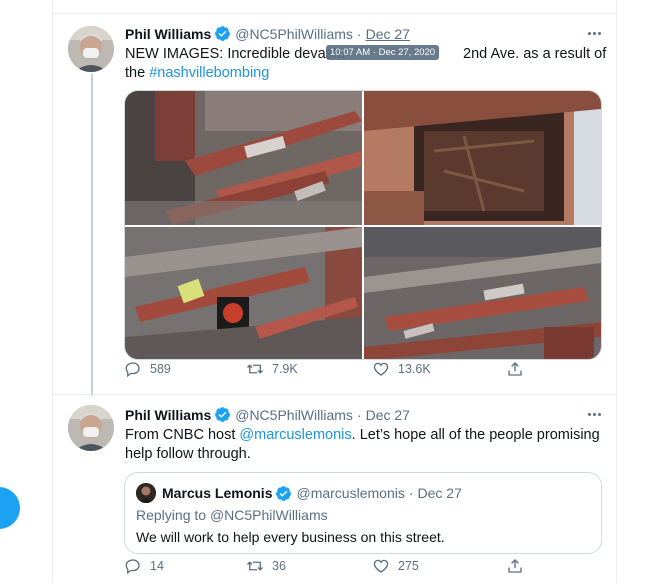  I want to click on retweet-count: 36, so click(279, 566).